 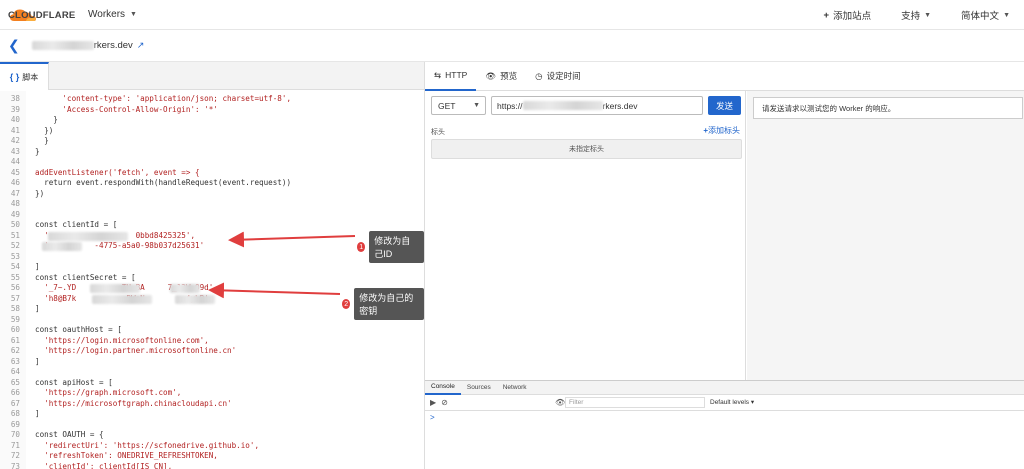 I want to click on tab-schedule-label: 设定时间, so click(x=563, y=76).